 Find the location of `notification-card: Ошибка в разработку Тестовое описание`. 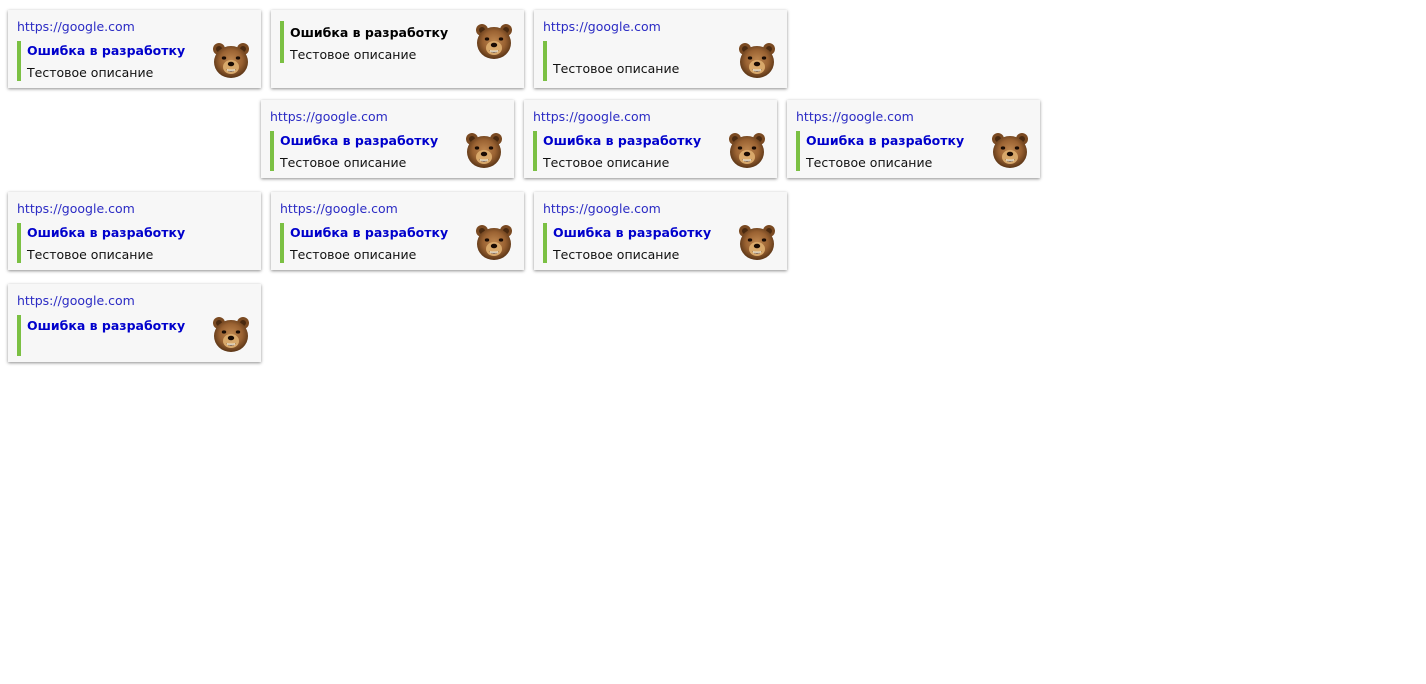

notification-card: Ошибка в разработку Тестовое описание is located at coordinates (397, 49).